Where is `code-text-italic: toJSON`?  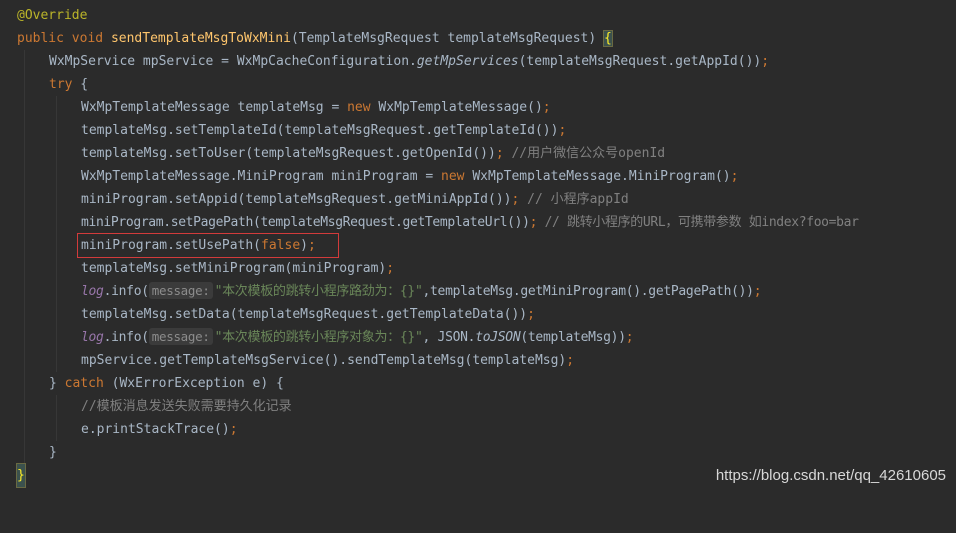
code-text-italic: toJSON is located at coordinates (498, 337).